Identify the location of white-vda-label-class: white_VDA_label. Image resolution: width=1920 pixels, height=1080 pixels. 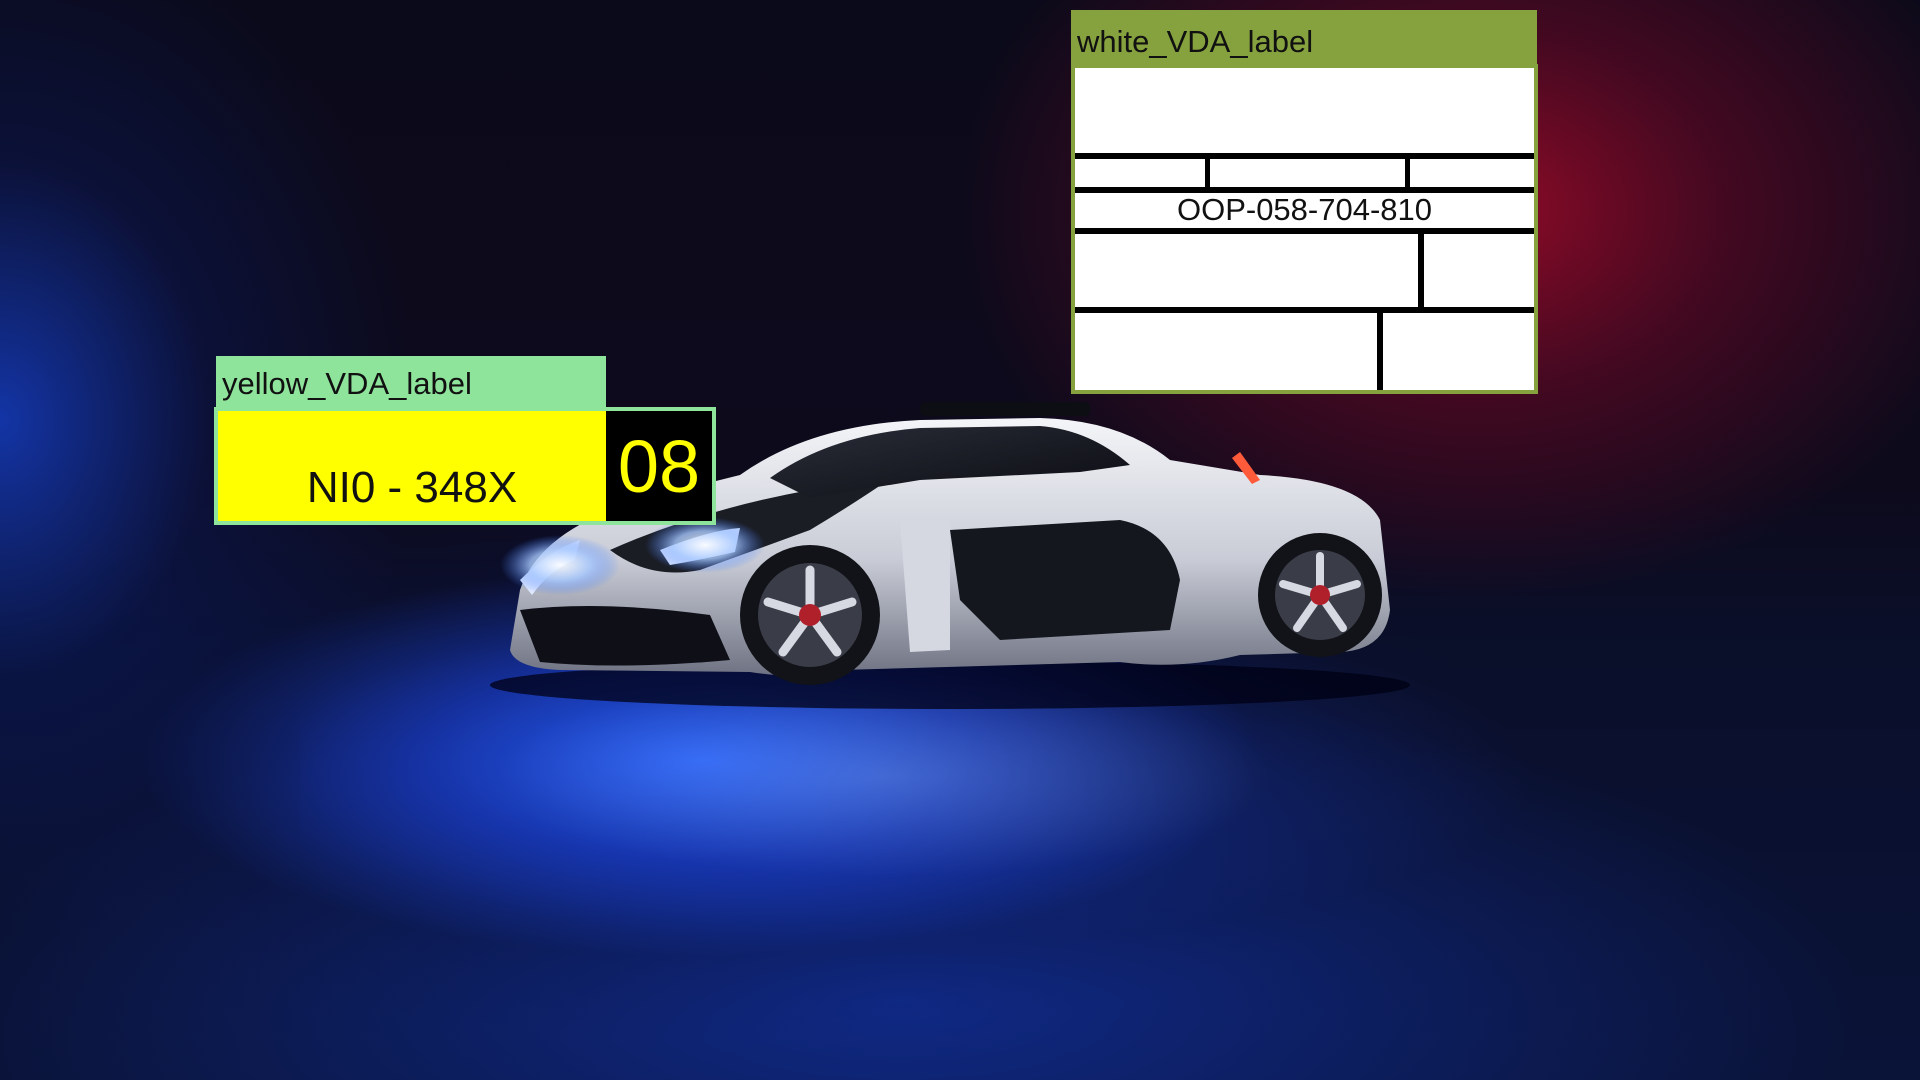
(1195, 41).